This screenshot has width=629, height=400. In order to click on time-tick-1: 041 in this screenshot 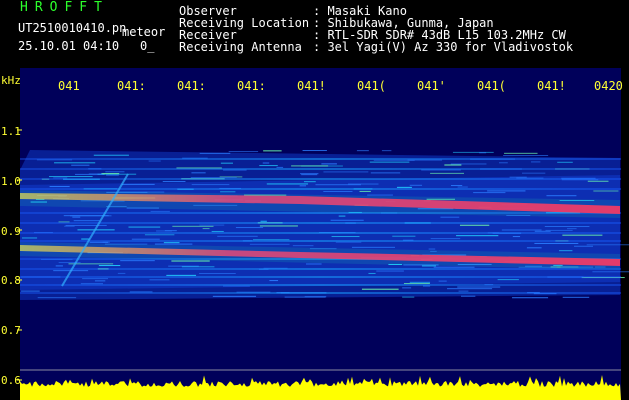, I will do `click(69, 86)`.